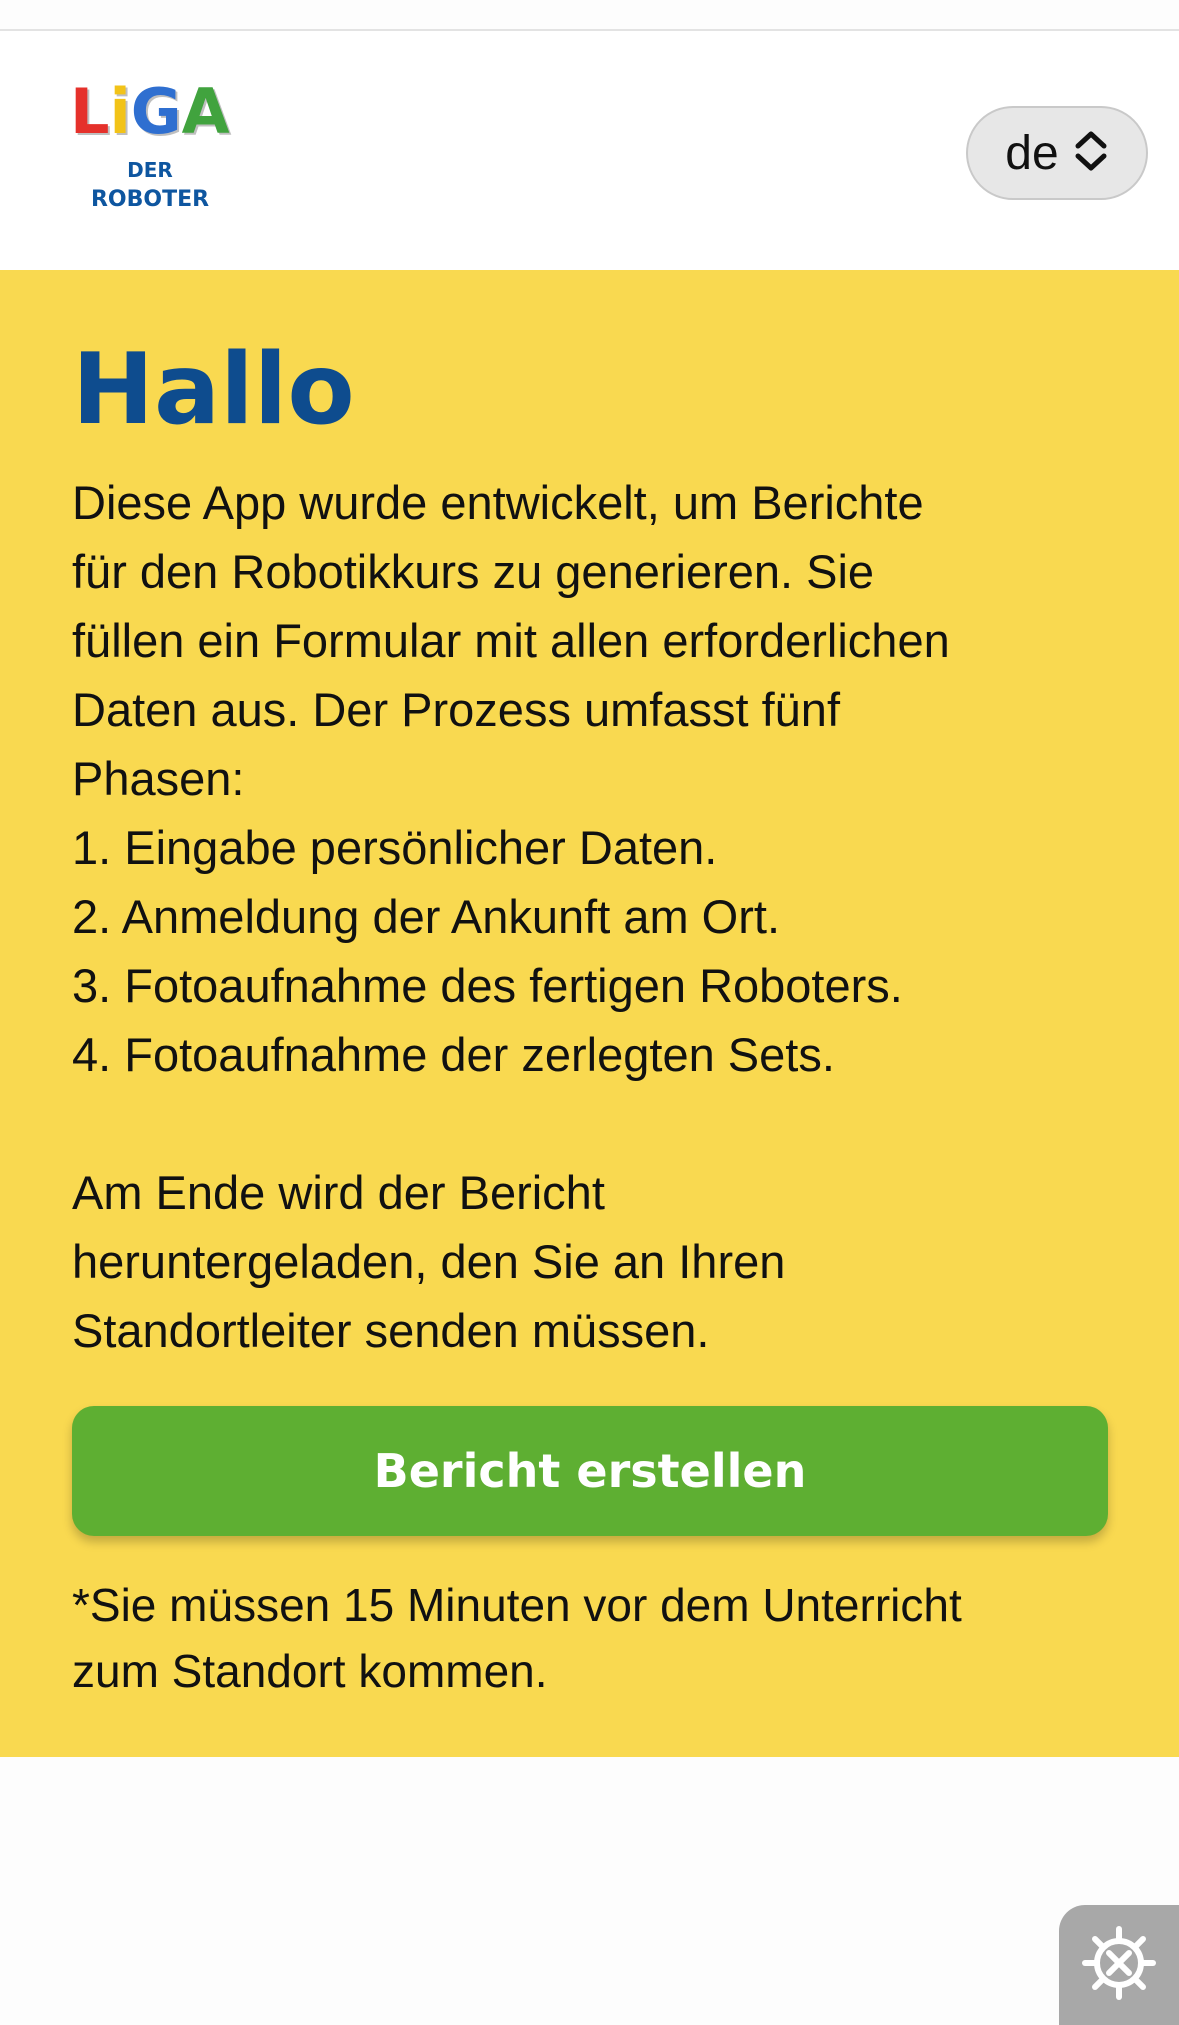 The image size is (1179, 2025). I want to click on description-line: Diese App wurde entwickelt, um Berichte, so click(498, 502).